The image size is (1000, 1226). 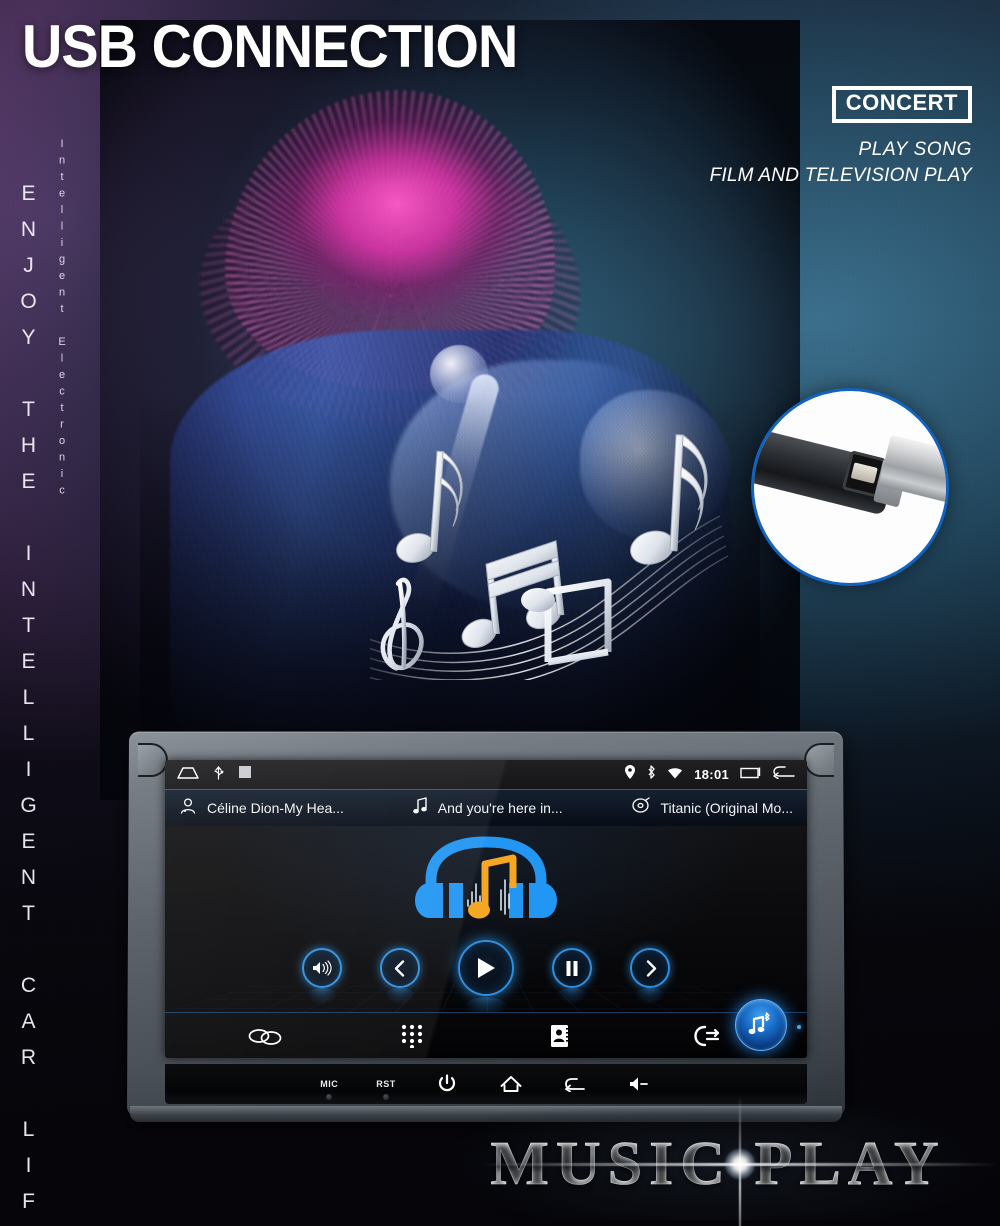 I want to click on hardware-button-bar: MIC RST, so click(x=486, y=1084).